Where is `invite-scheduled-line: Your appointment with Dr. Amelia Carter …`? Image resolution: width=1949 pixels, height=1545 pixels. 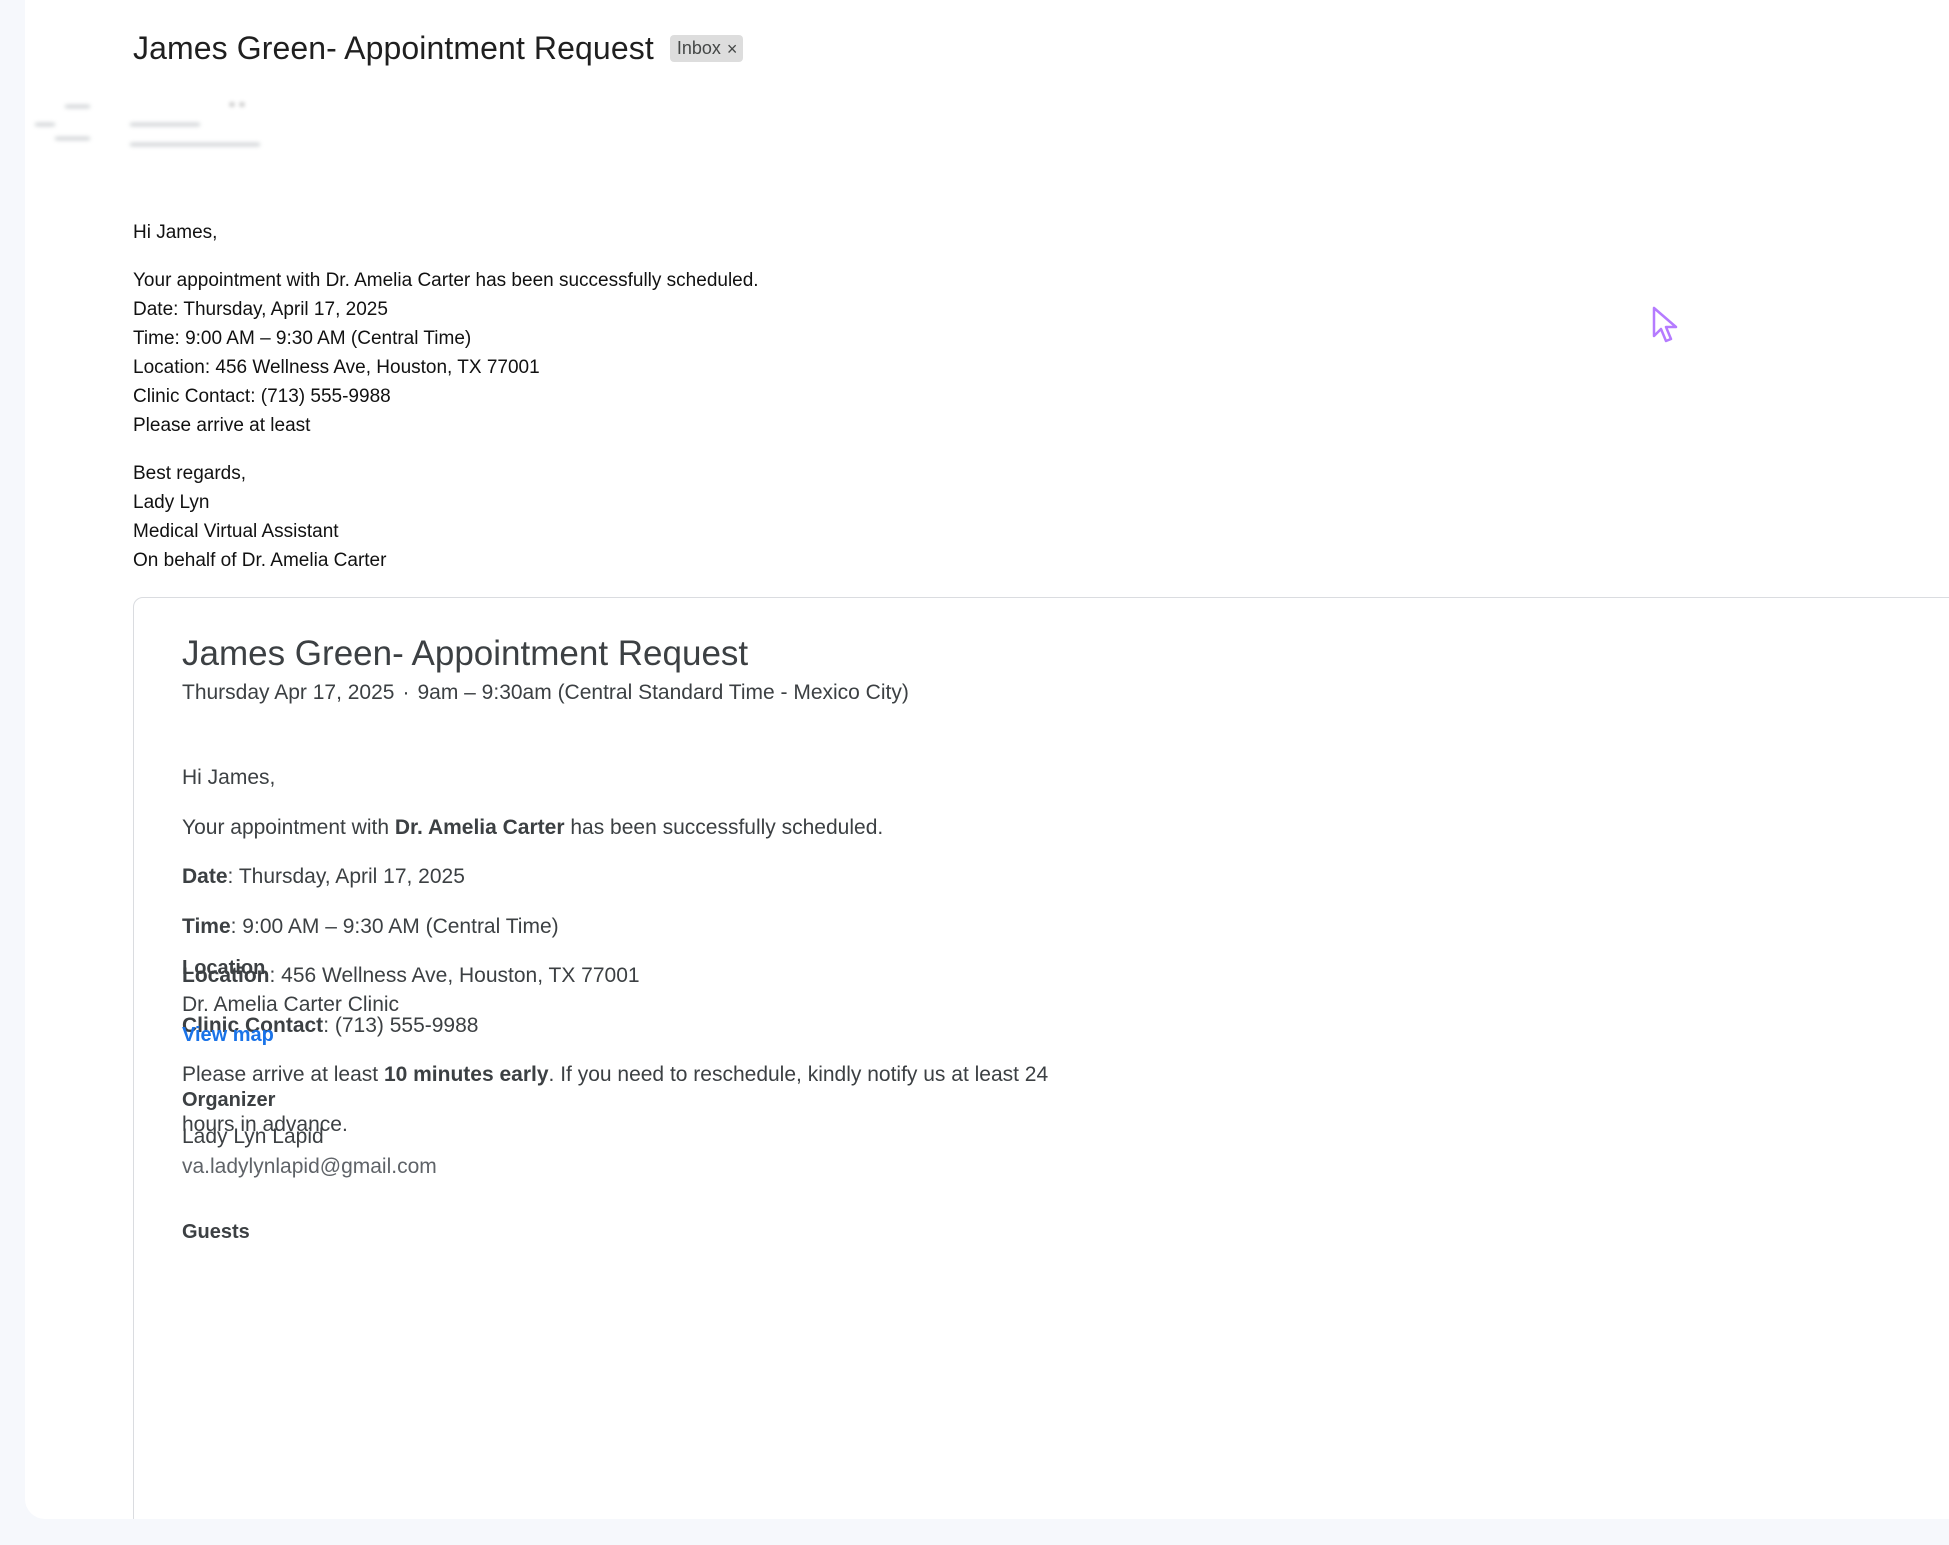
invite-scheduled-line: Your appointment with Dr. Amelia Carter … is located at coordinates (615, 838).